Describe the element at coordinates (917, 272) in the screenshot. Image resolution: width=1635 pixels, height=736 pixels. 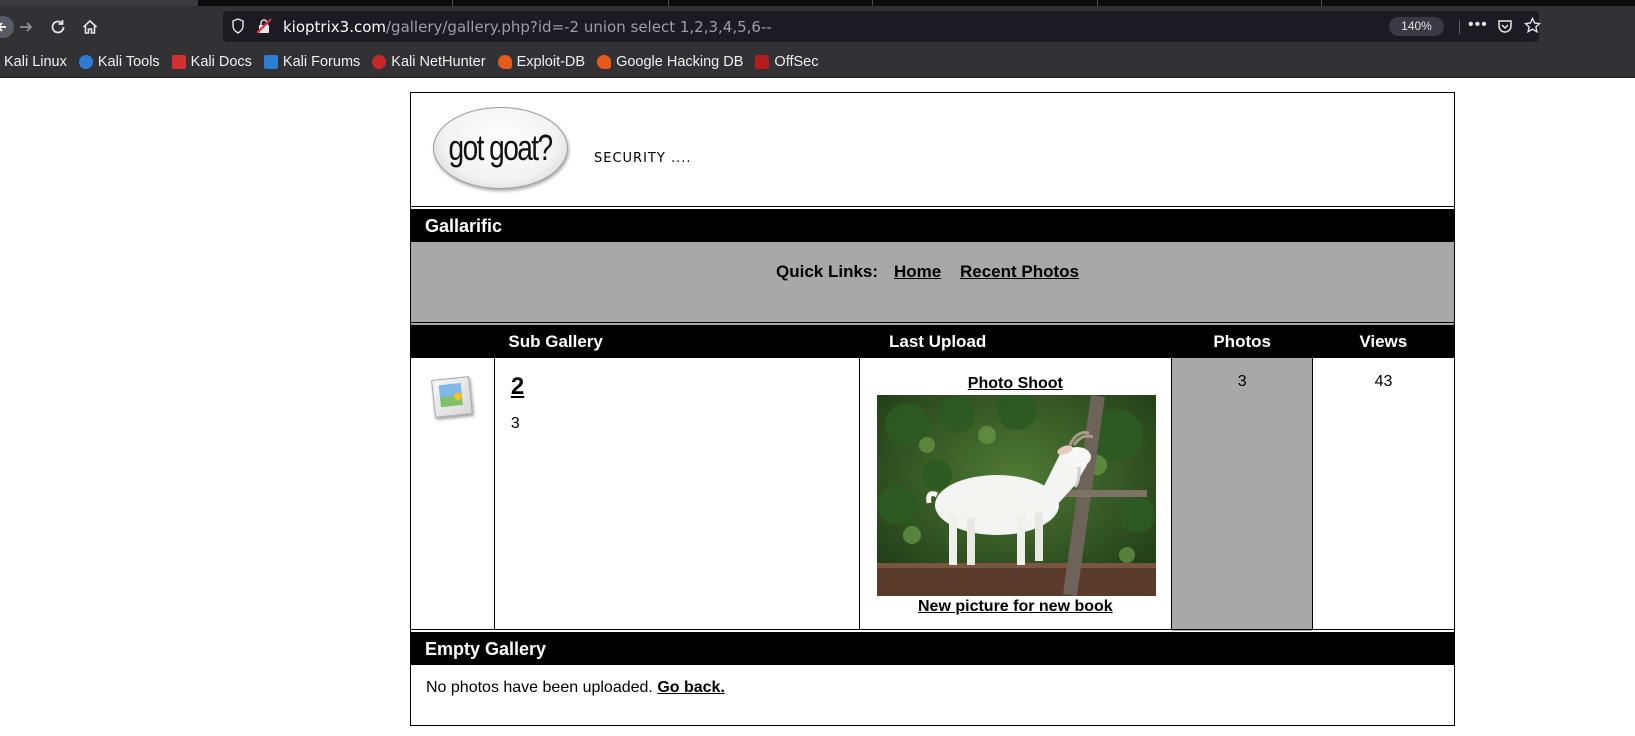
I see `home-link: Home` at that location.